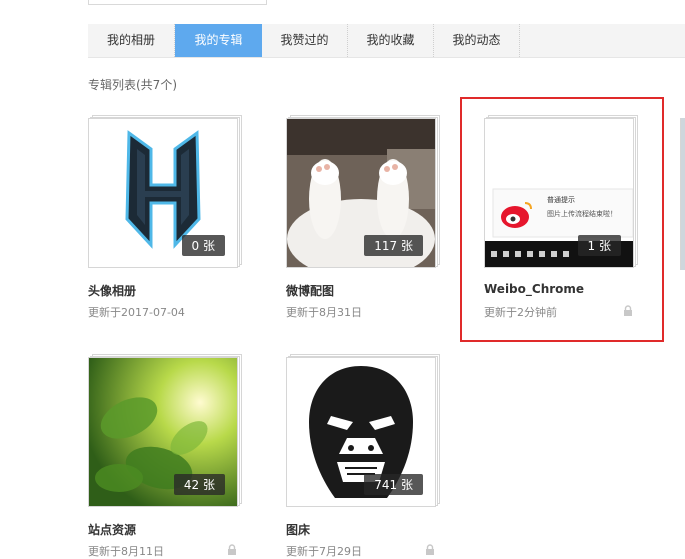 Image resolution: width=685 pixels, height=559 pixels. I want to click on album-card: 741 张 图床 更新于7月29日, so click(366, 456).